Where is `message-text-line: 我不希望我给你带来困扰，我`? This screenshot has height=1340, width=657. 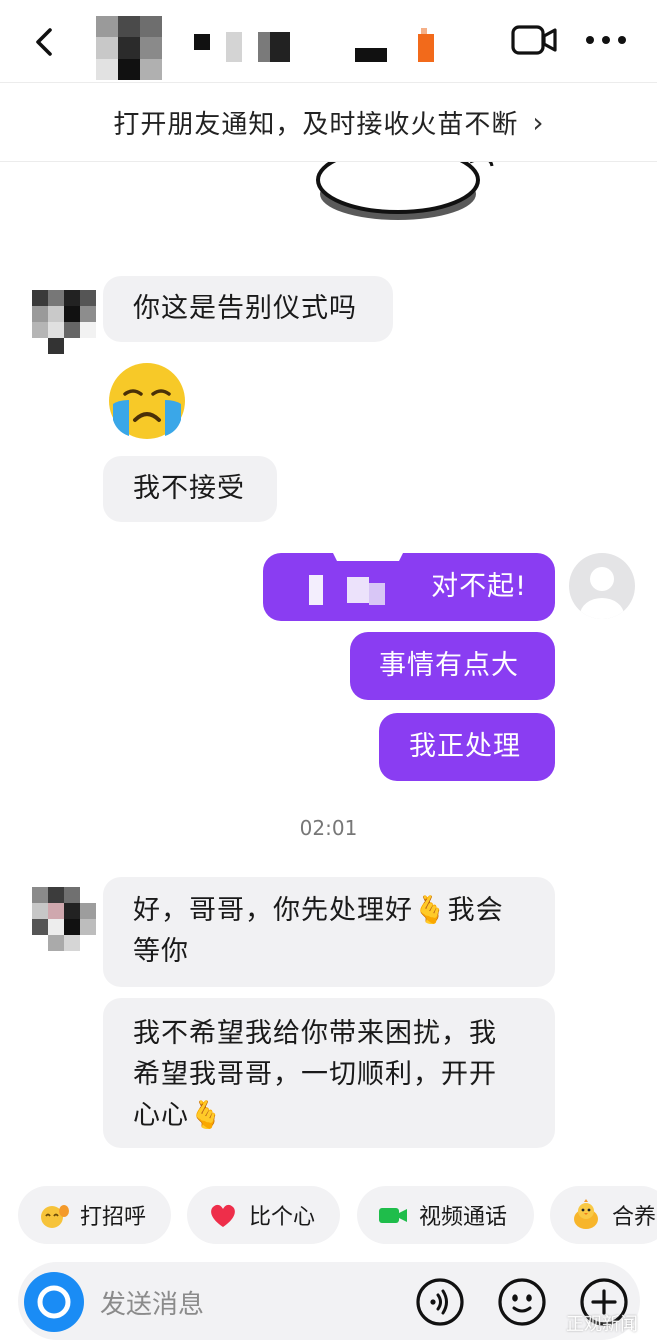
message-text-line: 我不希望我给你带来困扰，我 is located at coordinates (315, 1033).